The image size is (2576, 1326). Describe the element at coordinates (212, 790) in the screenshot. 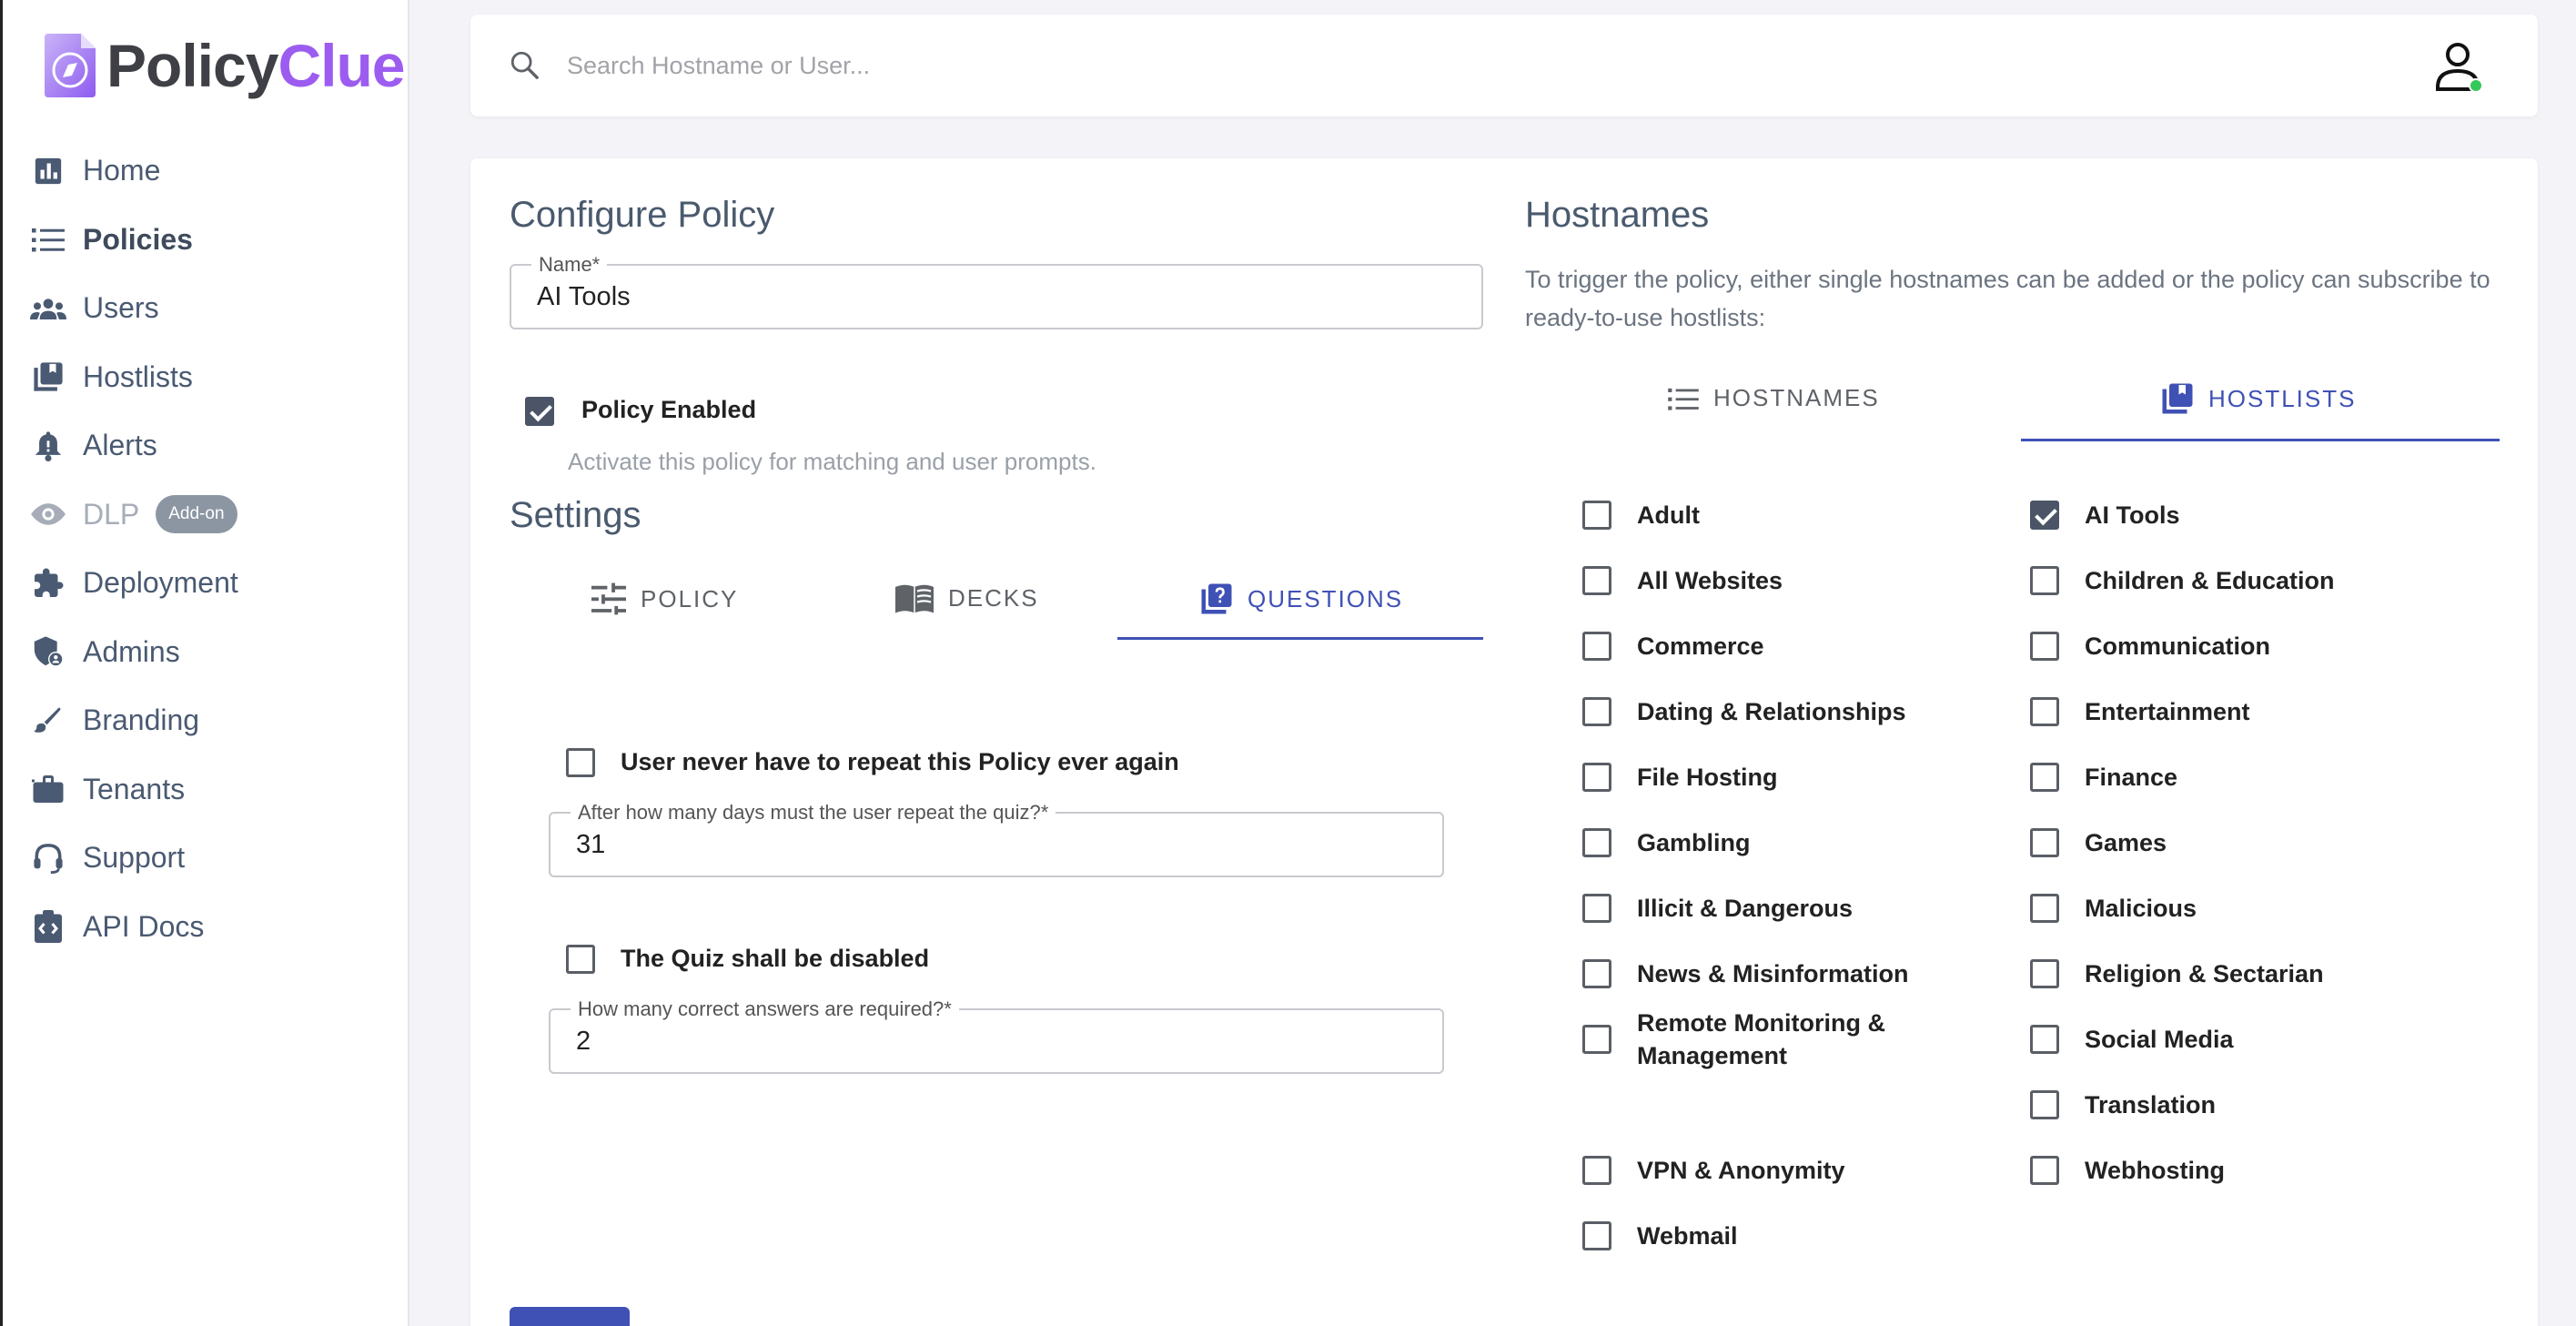

I see `sidebar-item-tenants: Tenants` at that location.